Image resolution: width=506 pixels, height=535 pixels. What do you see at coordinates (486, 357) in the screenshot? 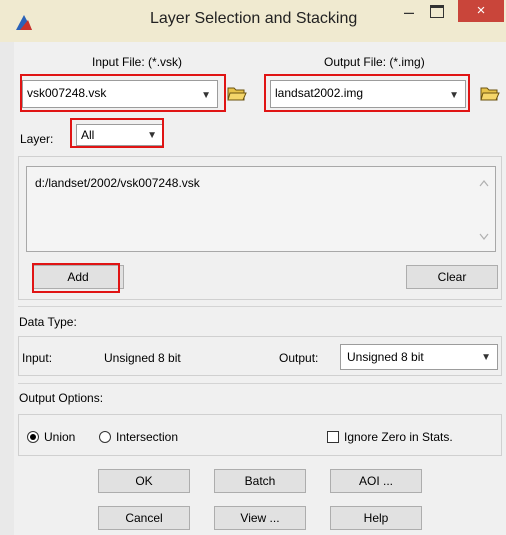
I see `chevron-down-icon: ▼` at bounding box center [486, 357].